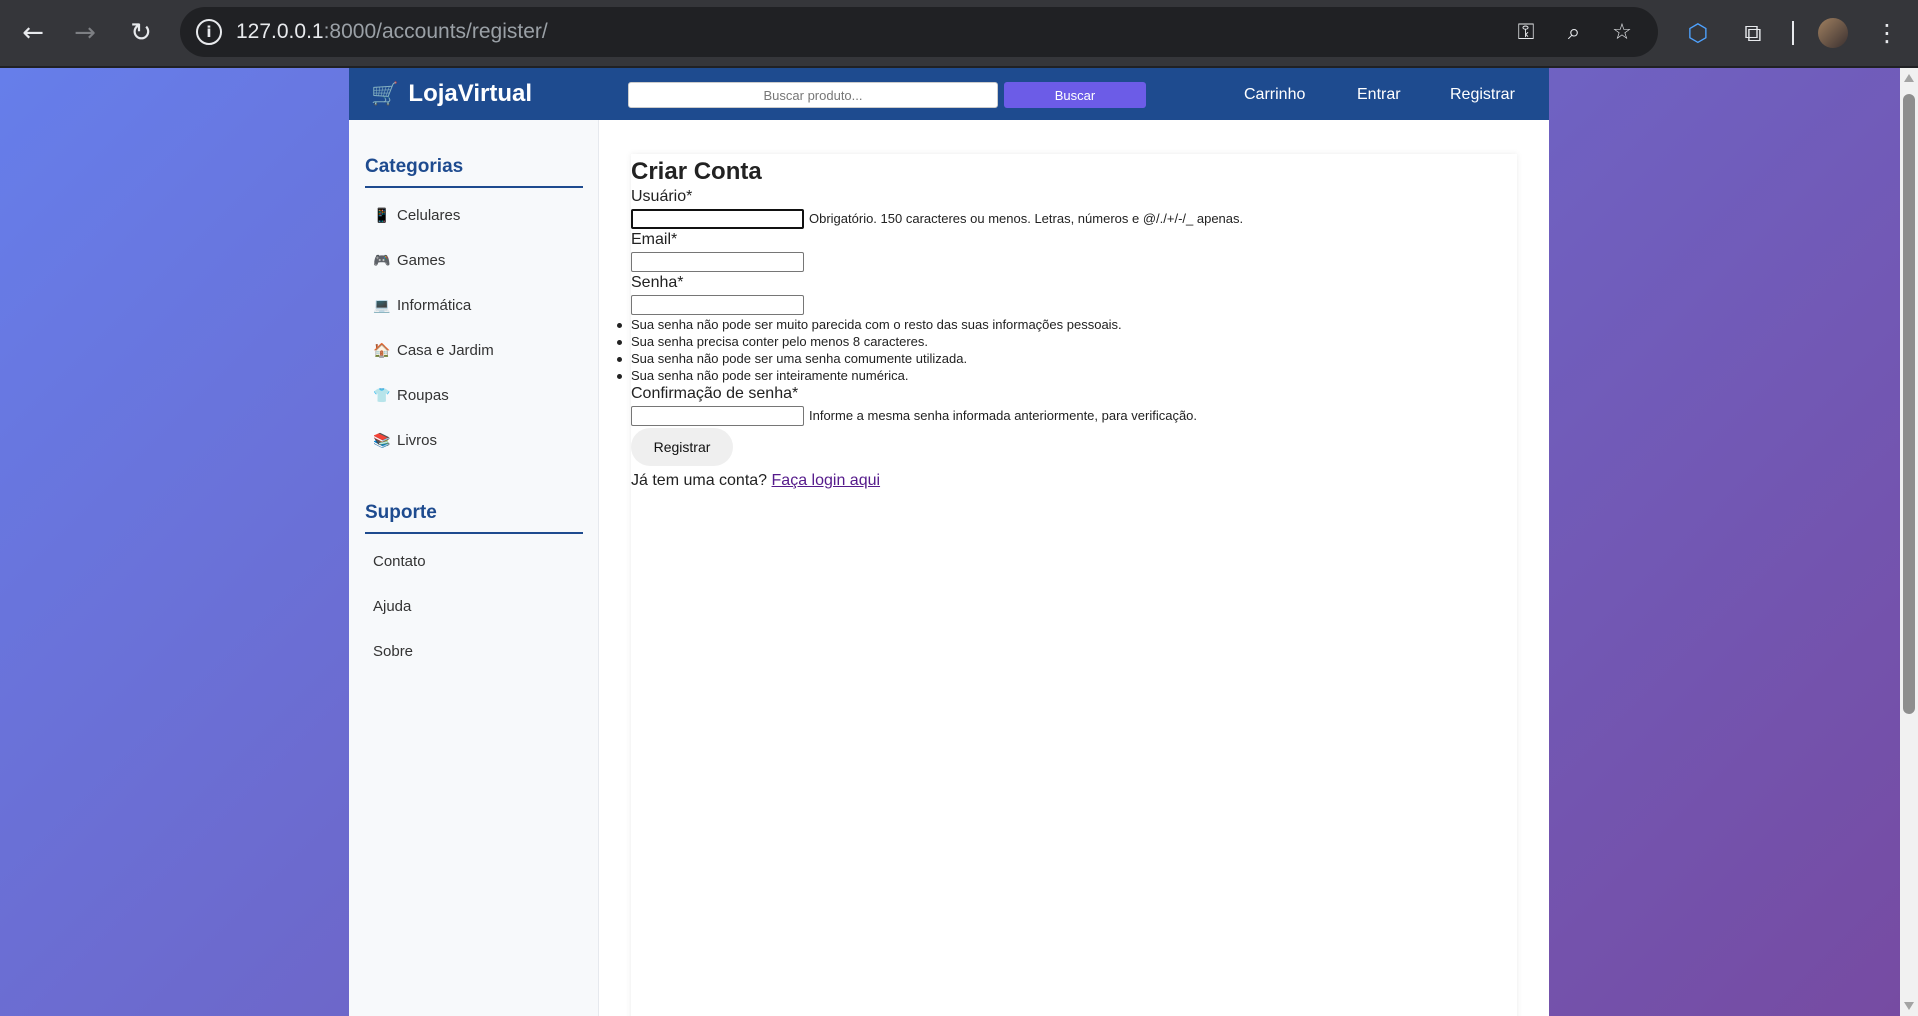 The height and width of the screenshot is (1016, 1918). I want to click on nav-link-cart: Carrinho, so click(1274, 95).